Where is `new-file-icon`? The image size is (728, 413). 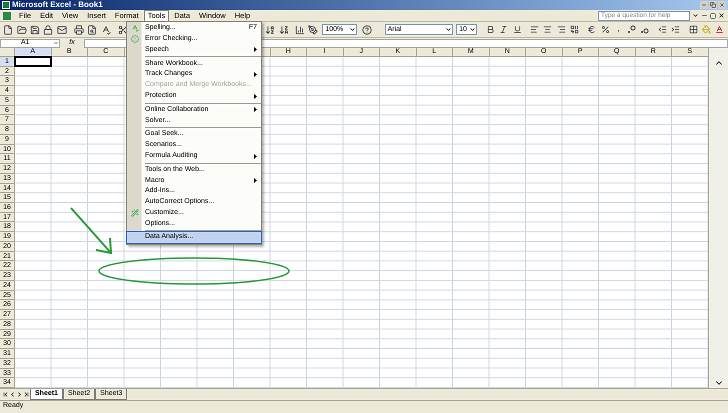
new-file-icon is located at coordinates (8, 29).